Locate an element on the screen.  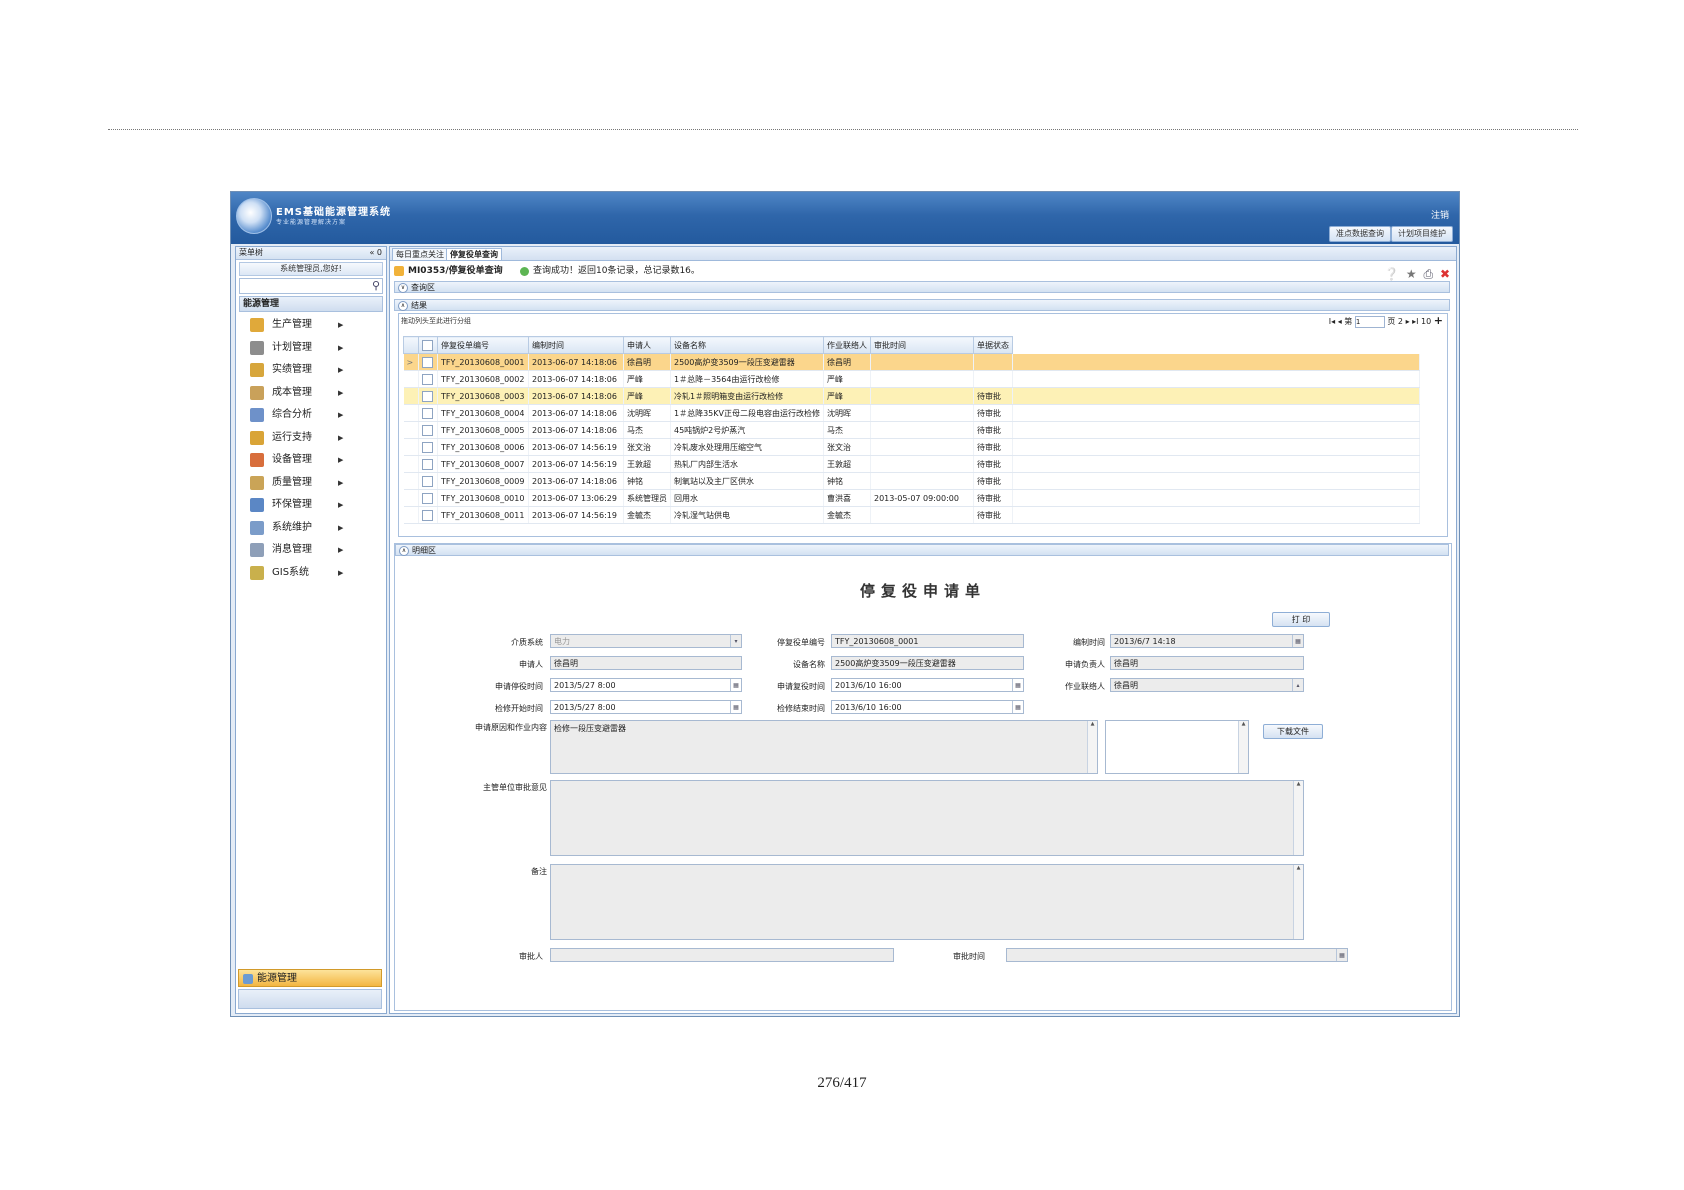
detail-collapse-icon: ∧ is located at coordinates (404, 551).